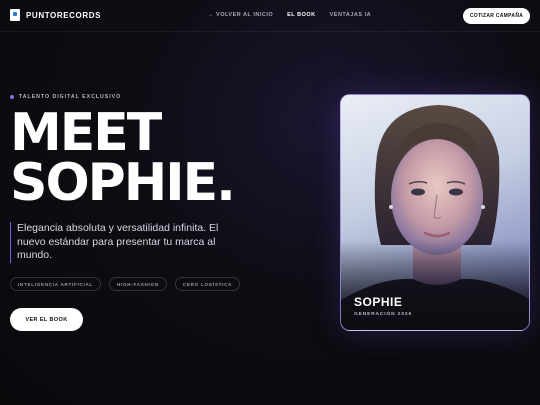 Image resolution: width=540 pixels, height=405 pixels. Describe the element at coordinates (301, 15) in the screenshot. I see `nav-link-el-book: EL BOOK` at that location.